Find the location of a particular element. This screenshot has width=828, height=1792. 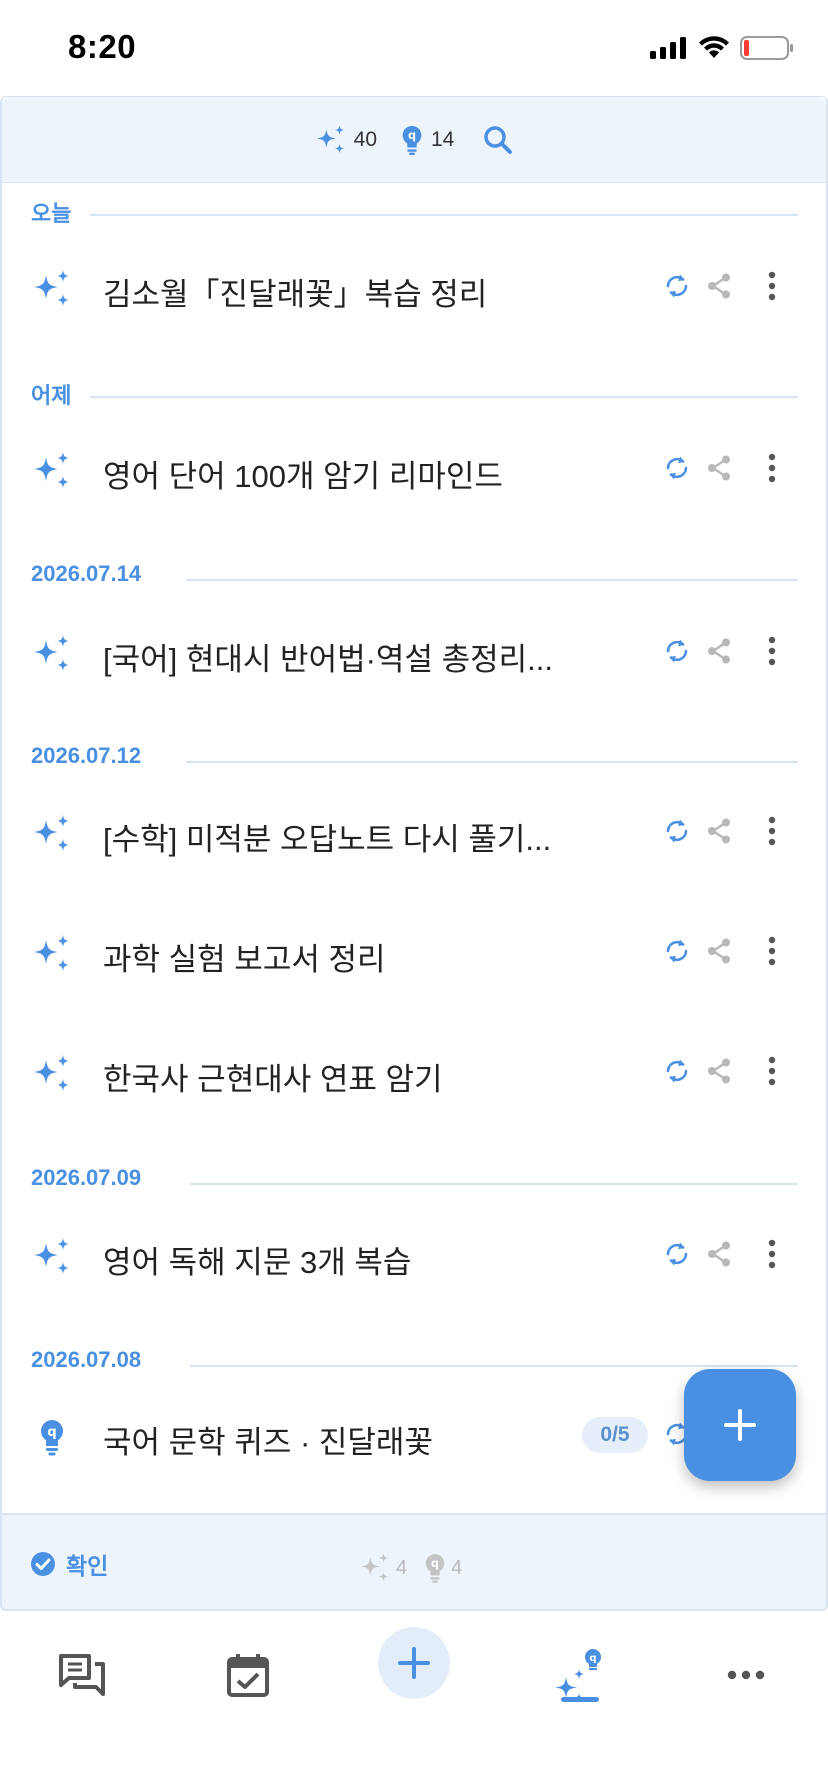

quiz-progress-badge: 0/5 is located at coordinates (615, 1435).